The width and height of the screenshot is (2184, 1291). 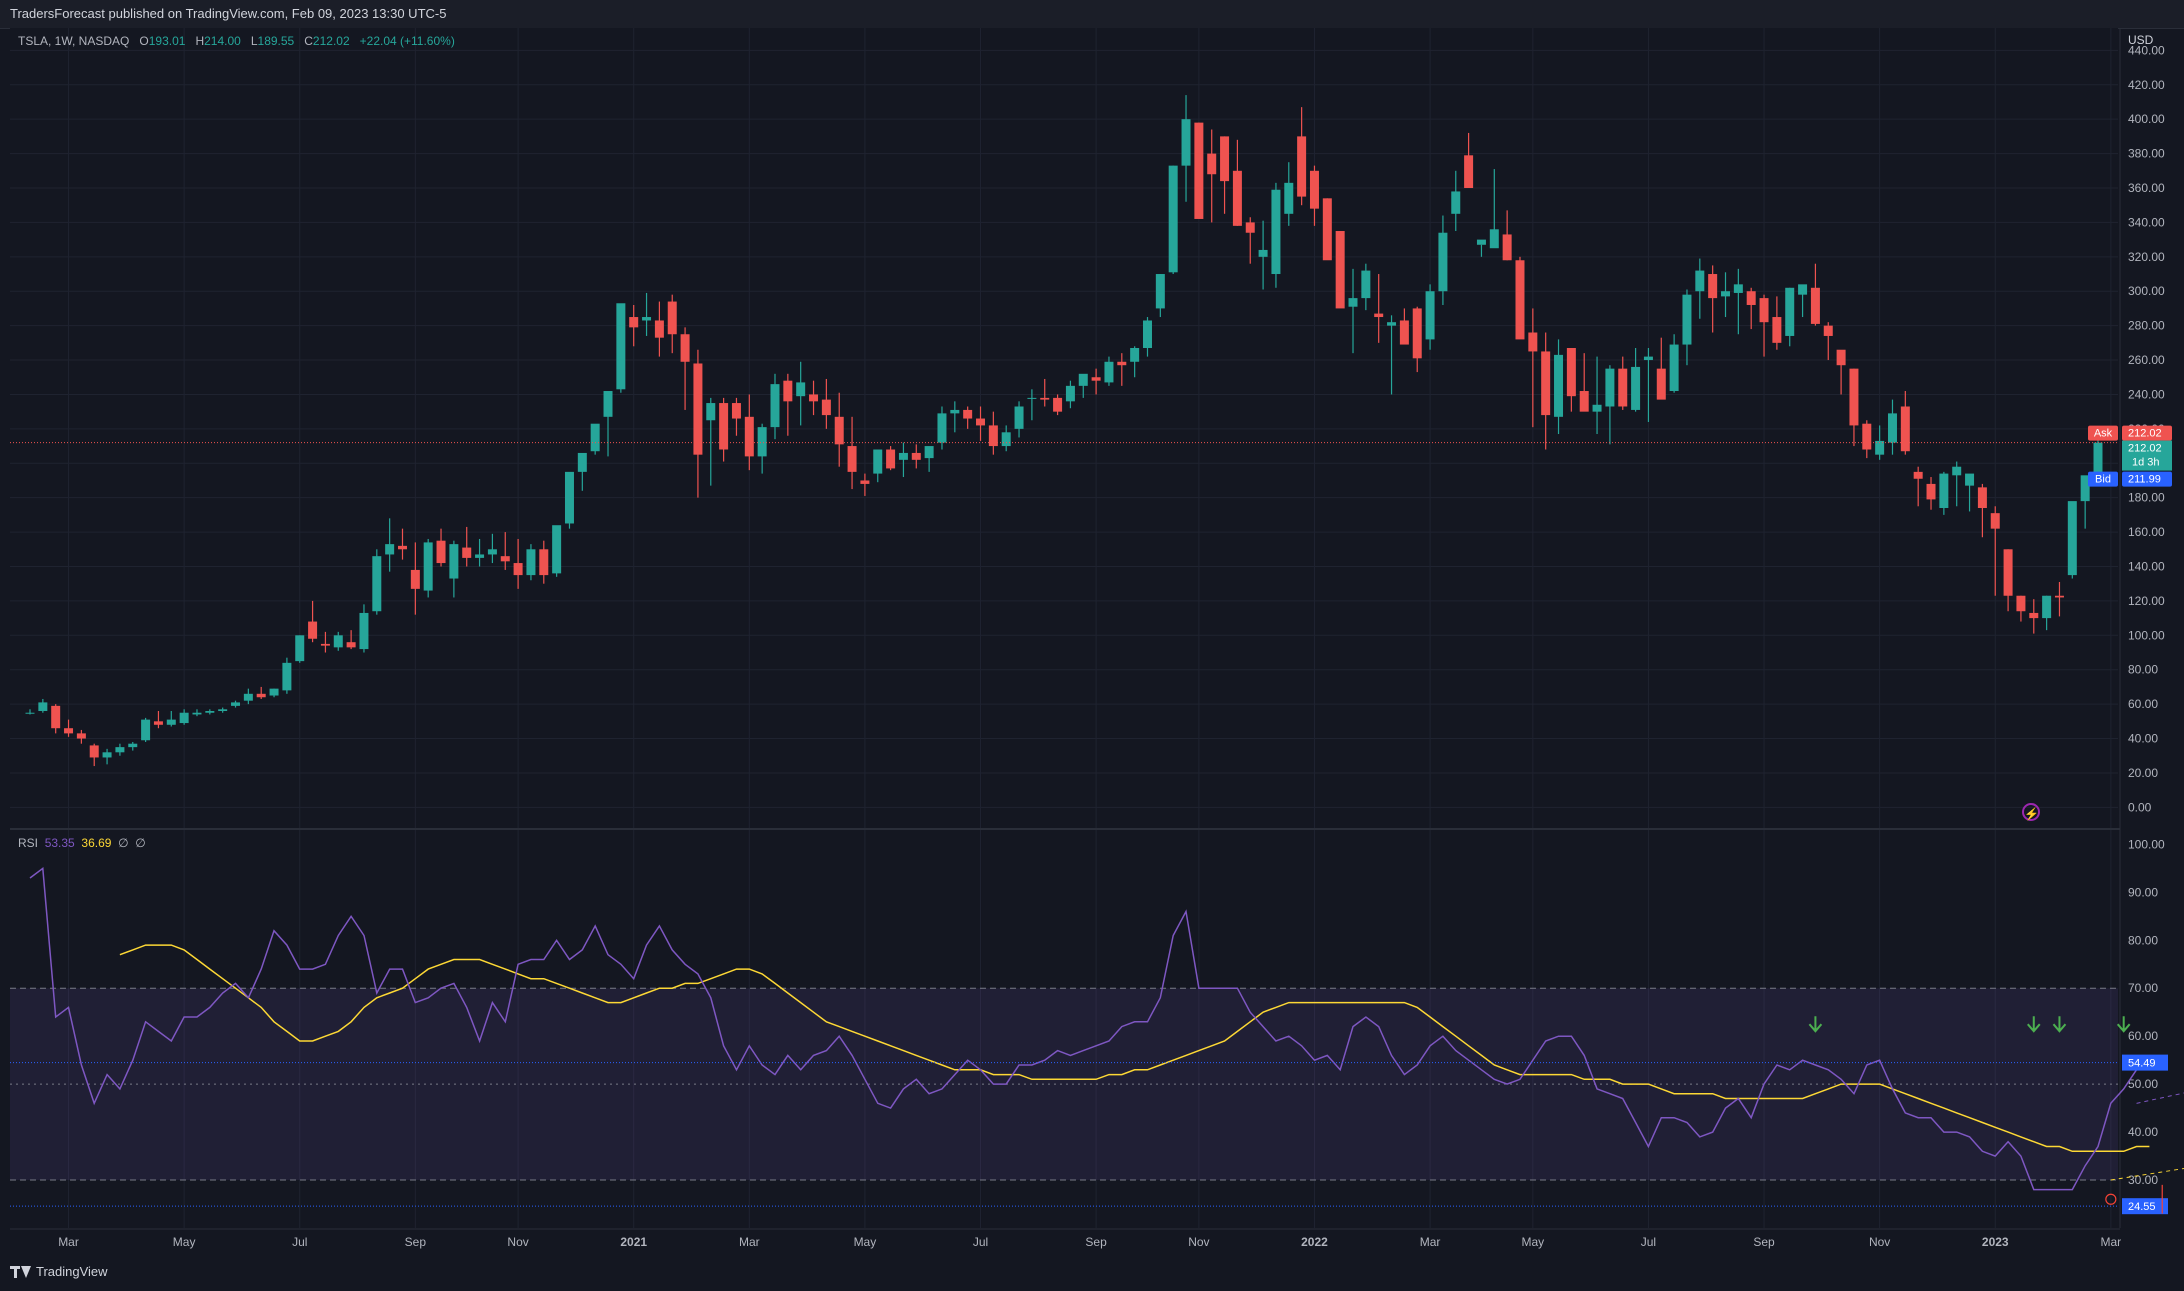 I want to click on price-axis-label: 140.00, so click(x=2146, y=566).